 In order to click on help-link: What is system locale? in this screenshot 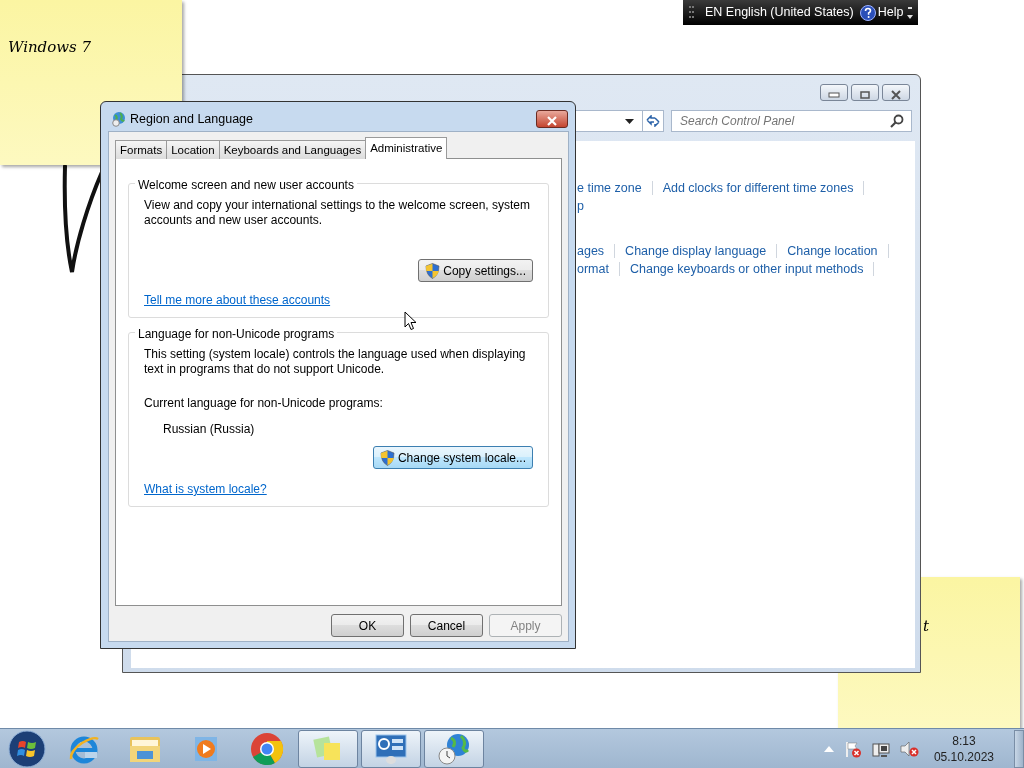, I will do `click(205, 489)`.